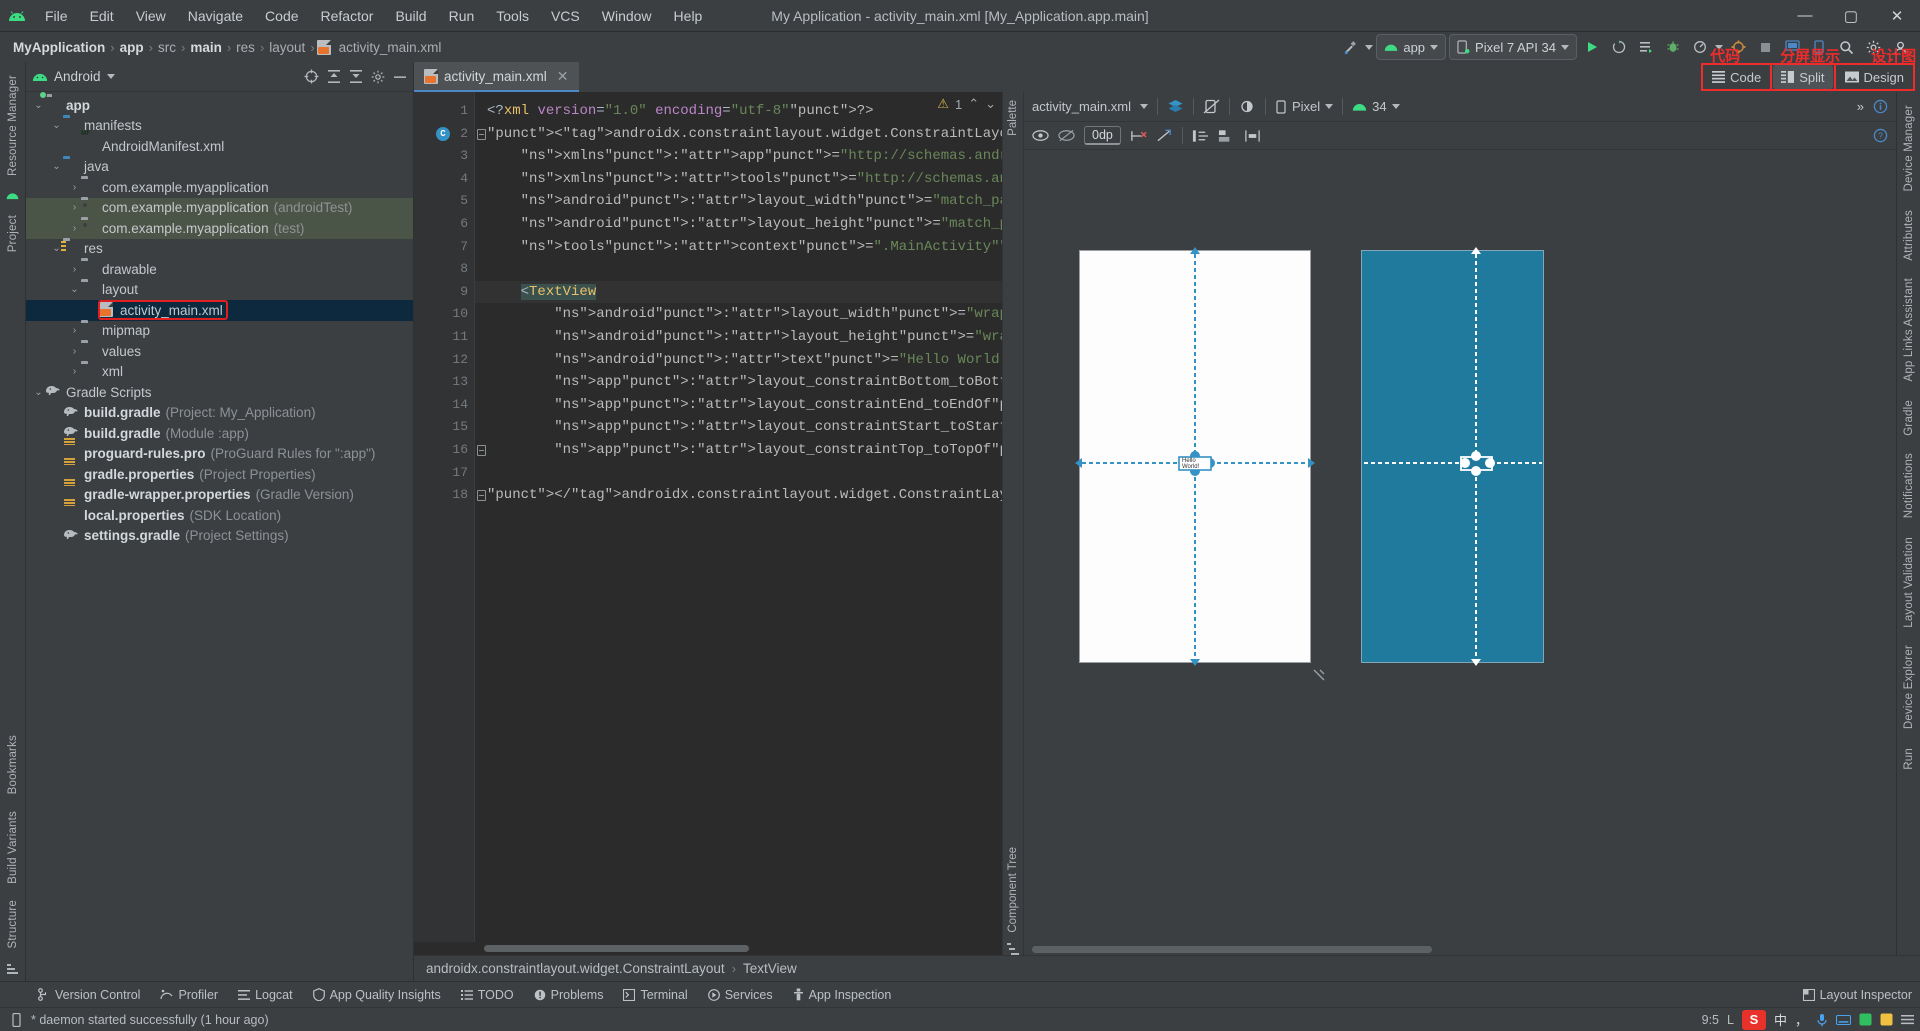 This screenshot has height=1031, width=1920. Describe the element at coordinates (496, 77) in the screenshot. I see `editor-tab-activity-main: activity_main.xml ✕` at that location.